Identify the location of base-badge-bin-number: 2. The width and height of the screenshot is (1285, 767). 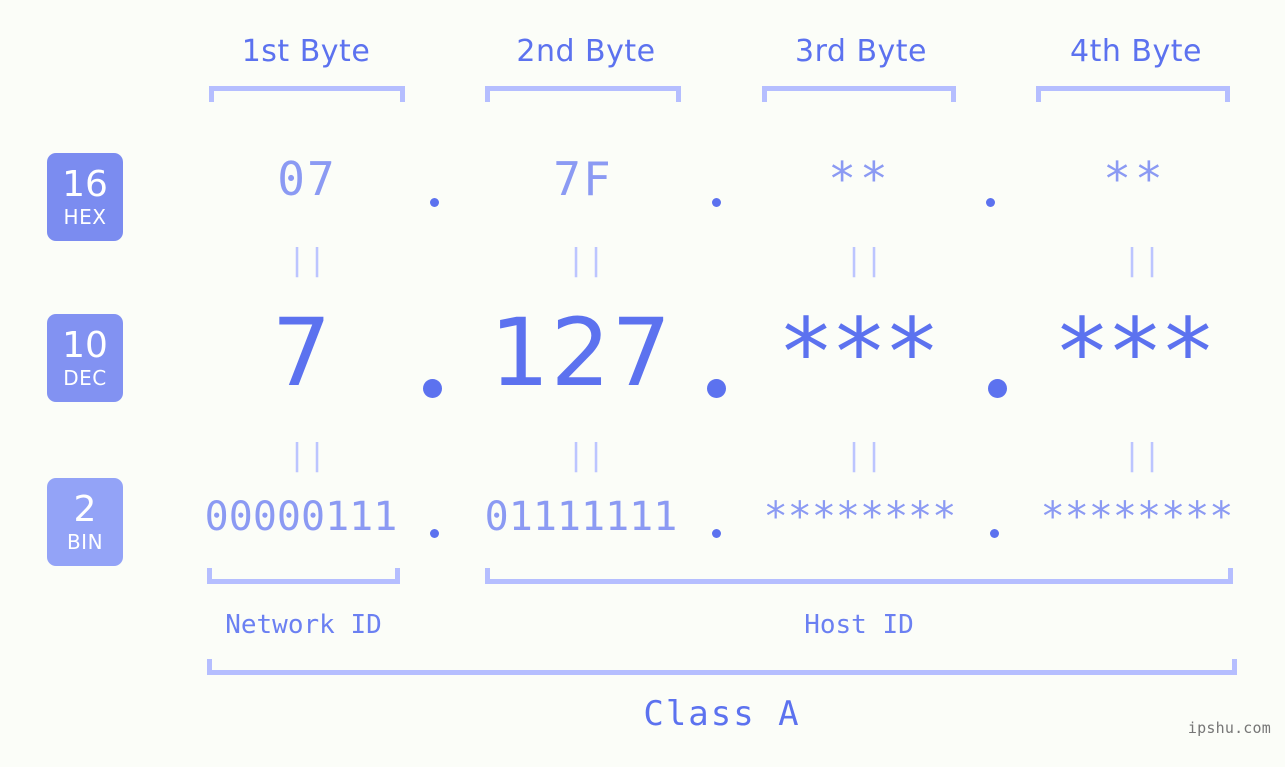
(85, 509).